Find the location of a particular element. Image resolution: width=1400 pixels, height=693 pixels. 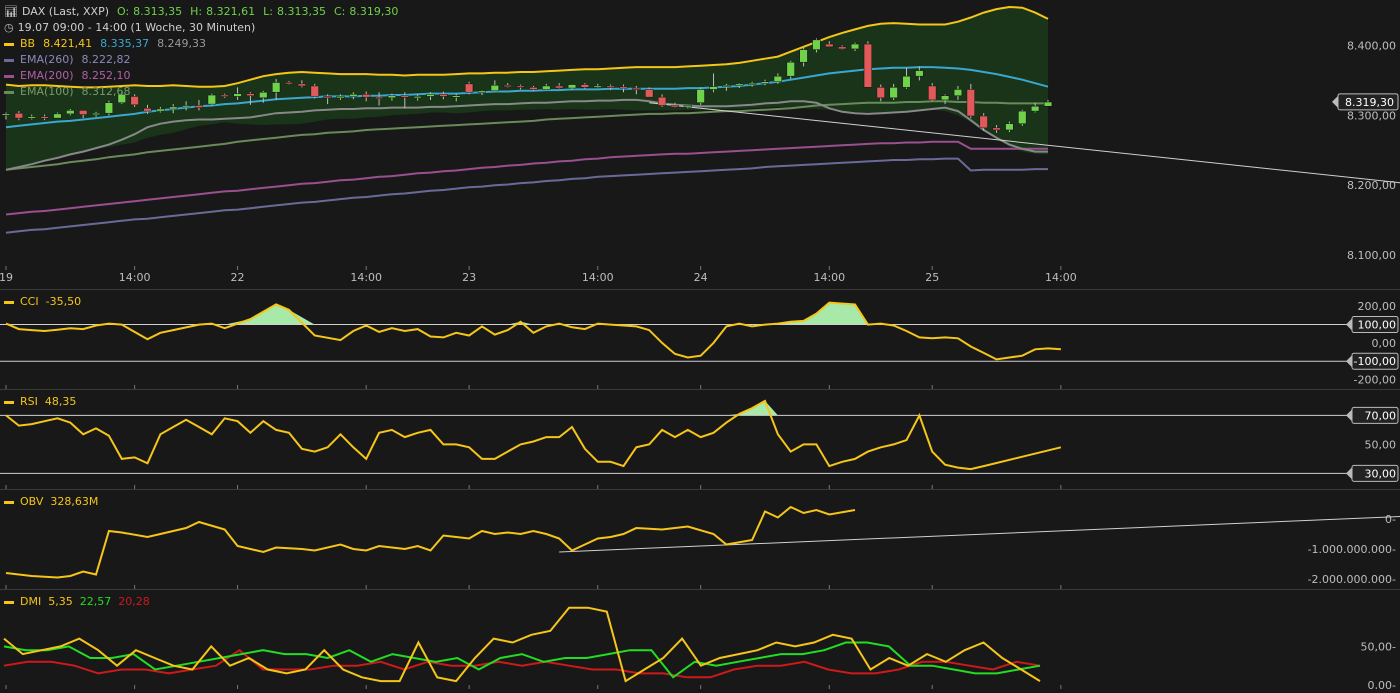

x-tick-label: 19 is located at coordinates (6, 277).